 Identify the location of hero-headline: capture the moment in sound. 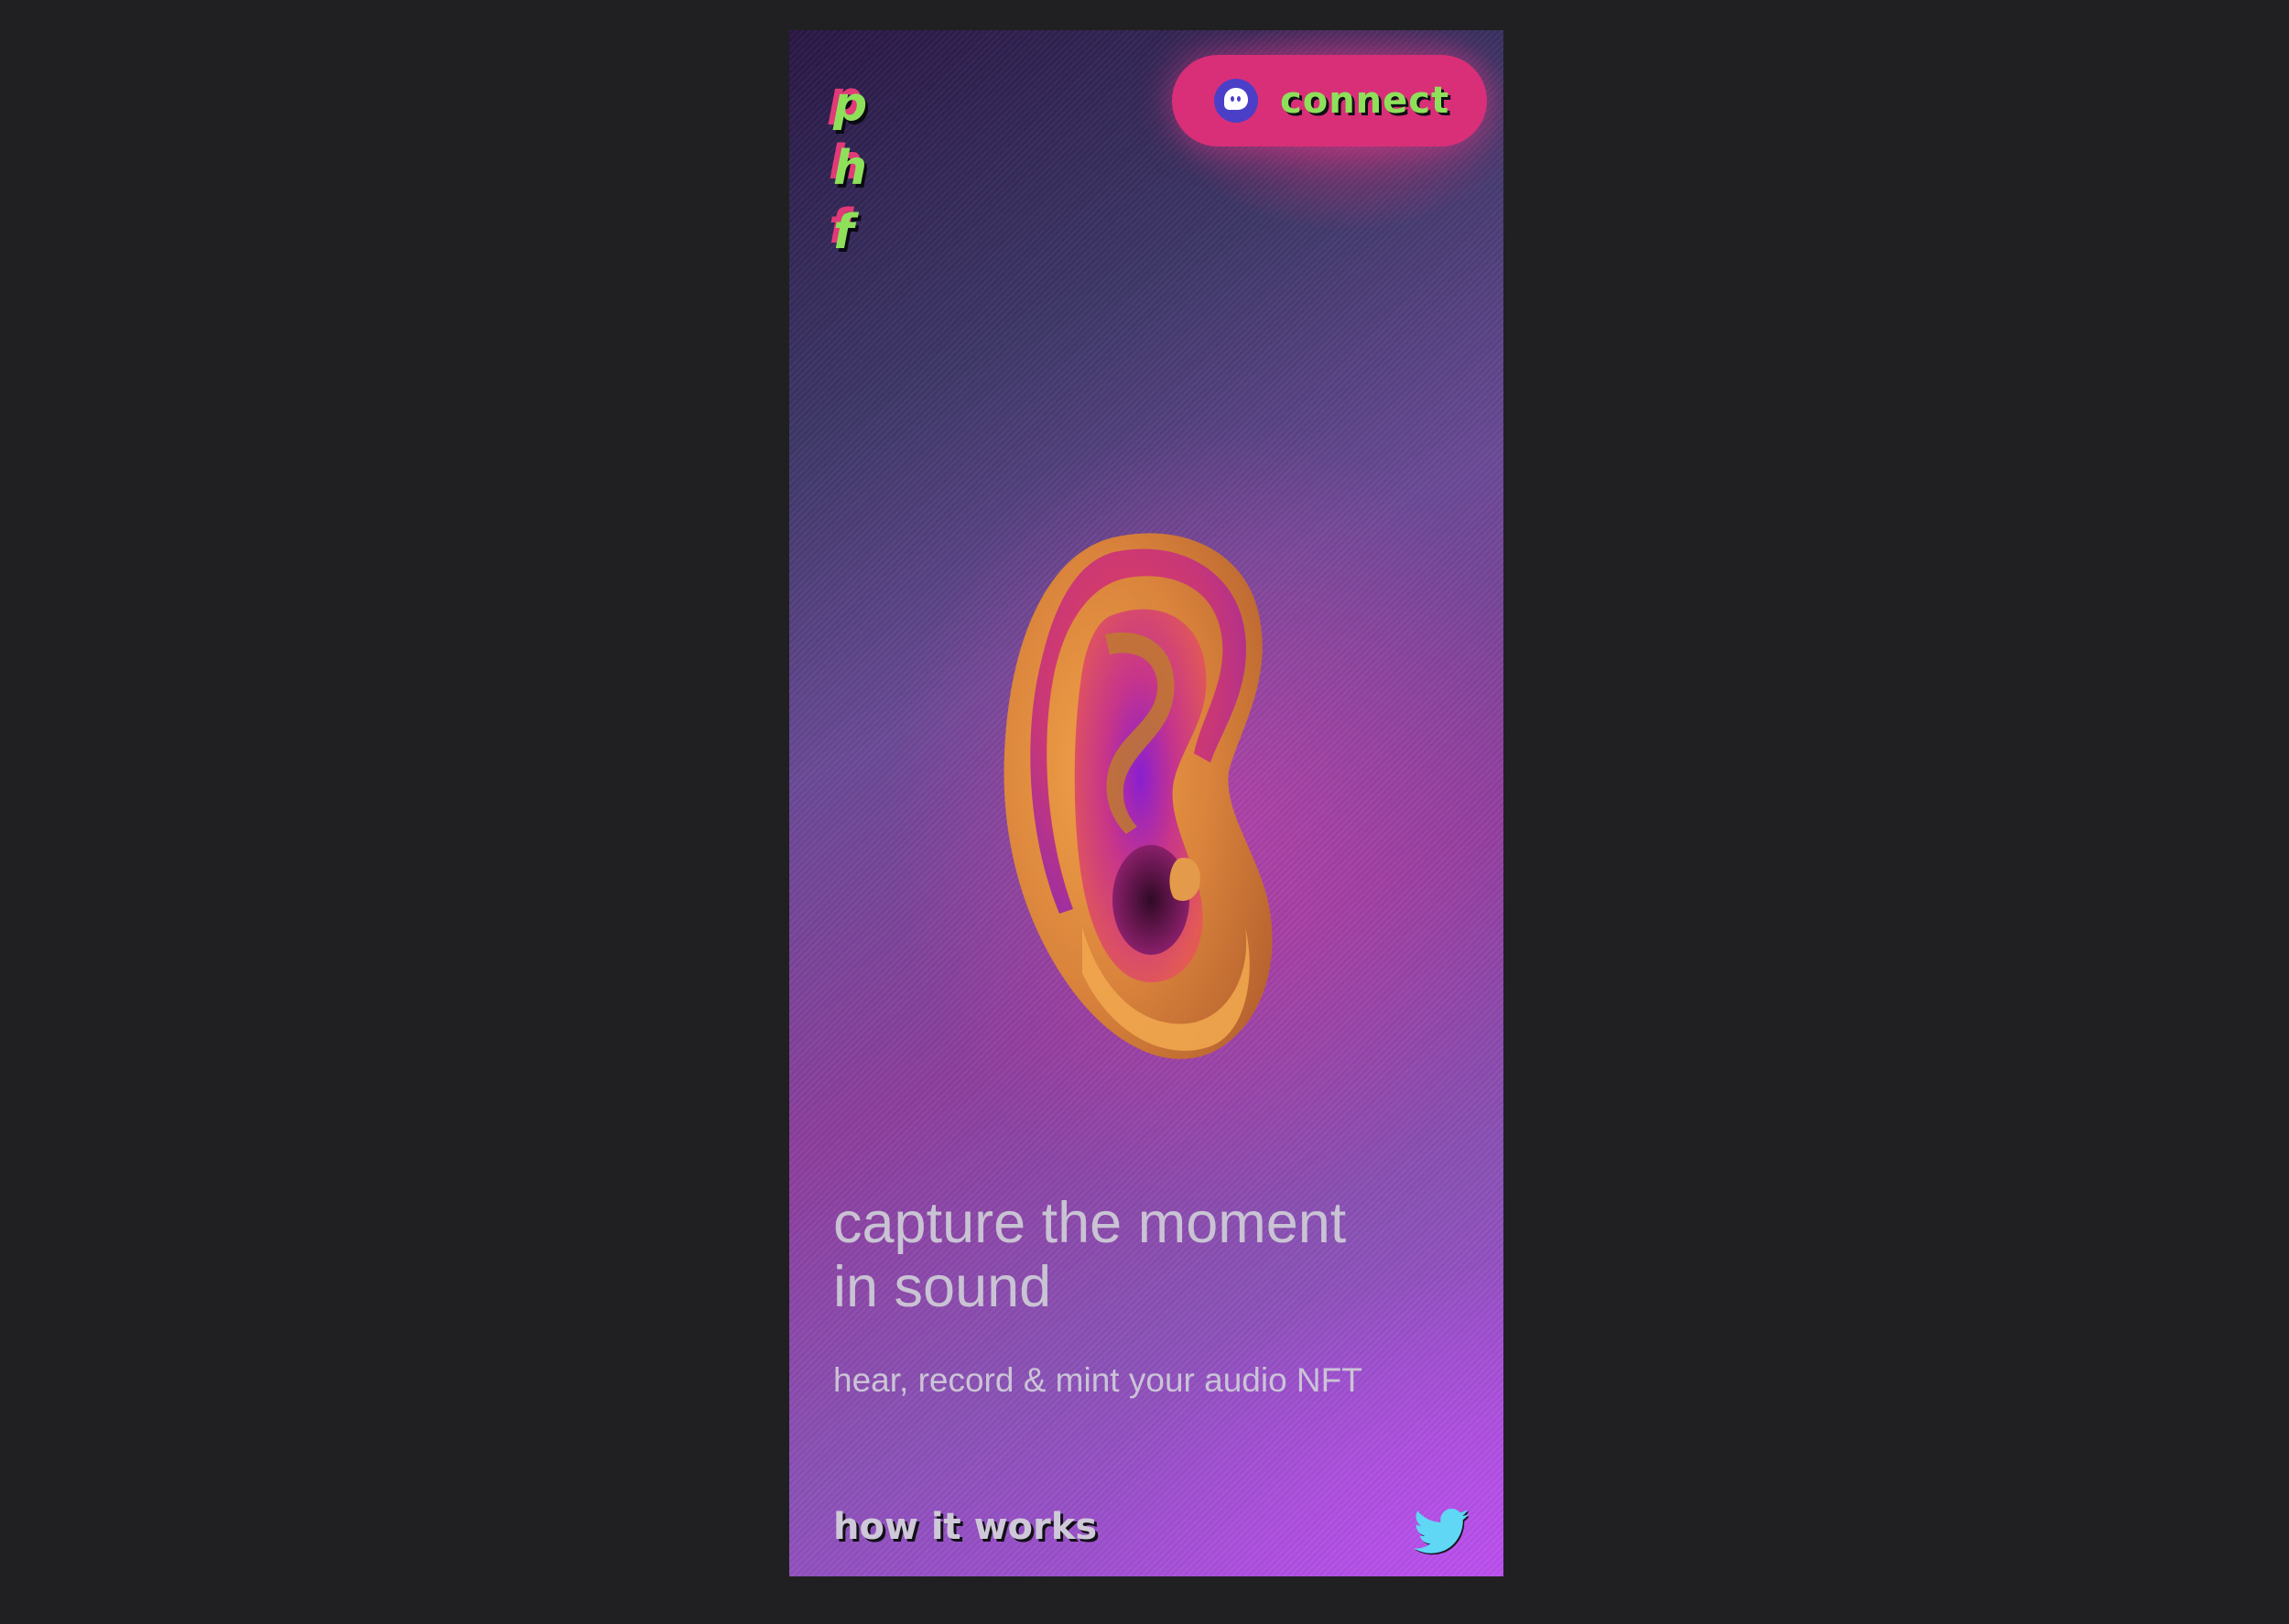
(1158, 1255).